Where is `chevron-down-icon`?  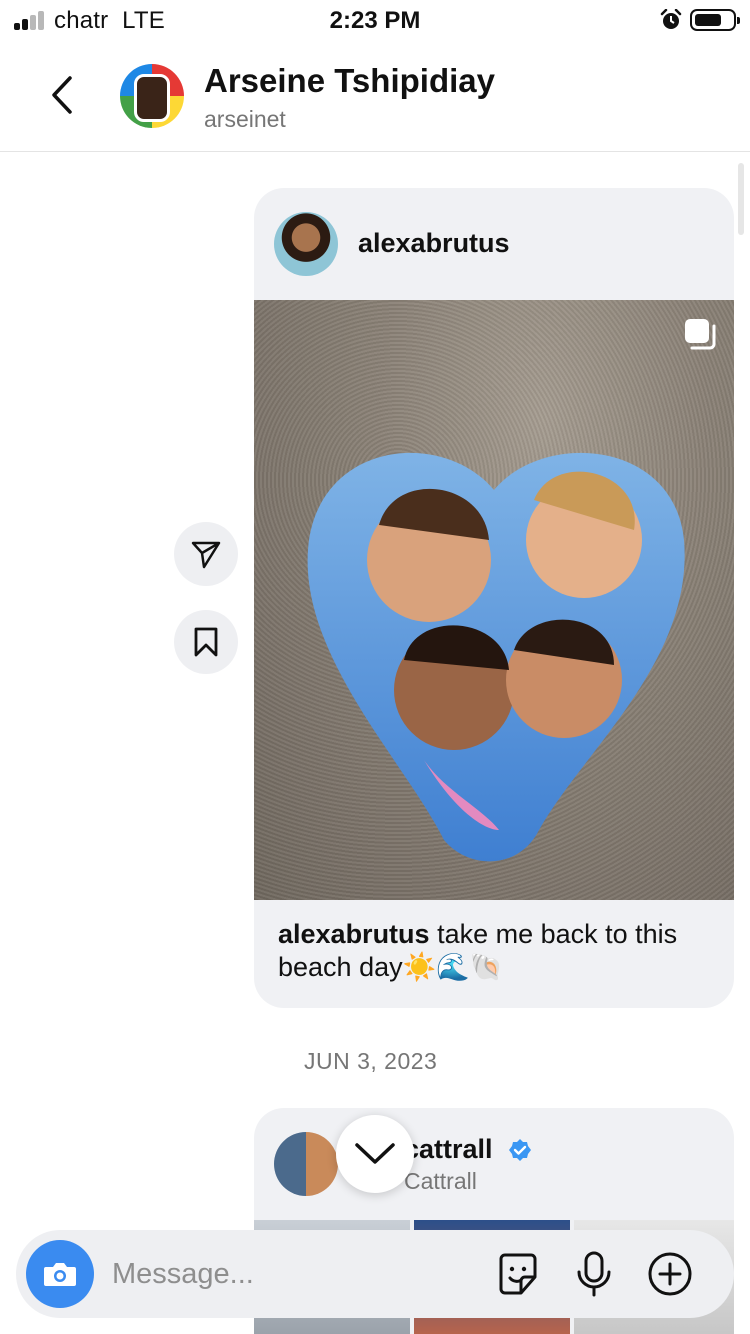 chevron-down-icon is located at coordinates (375, 1153).